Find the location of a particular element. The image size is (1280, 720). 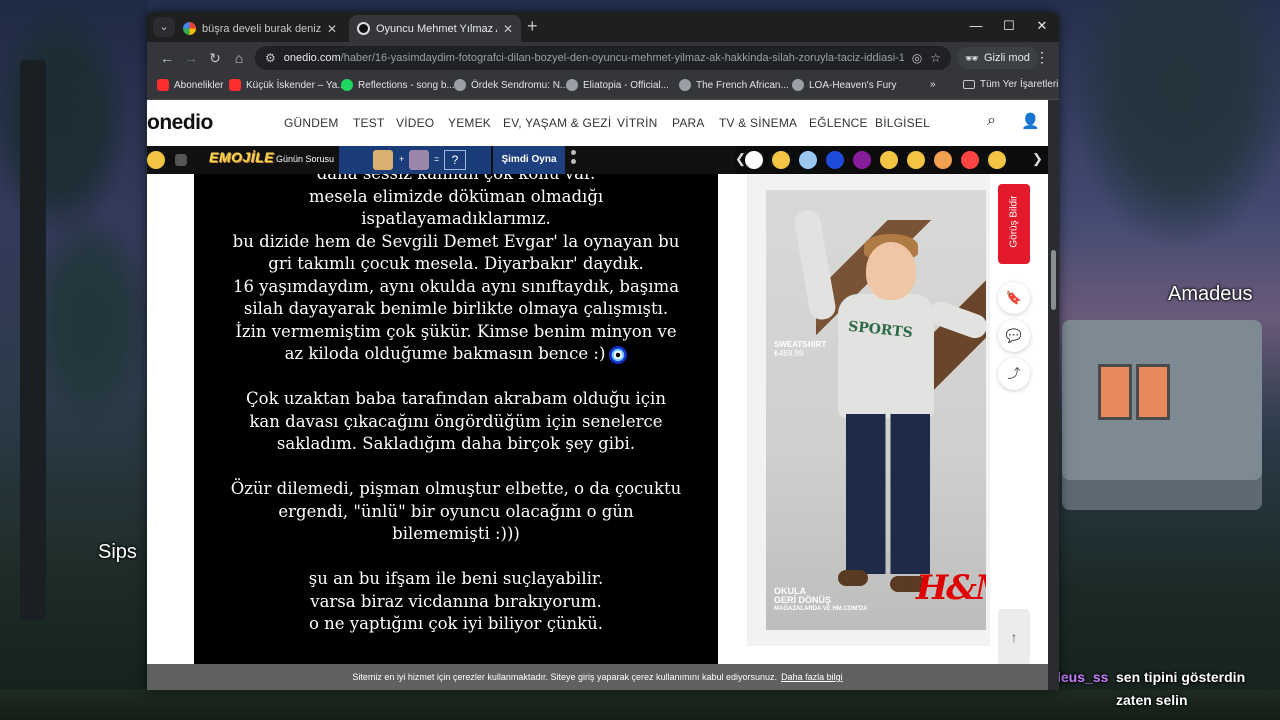

menu-icon: ⋮ is located at coordinates (1042, 57).